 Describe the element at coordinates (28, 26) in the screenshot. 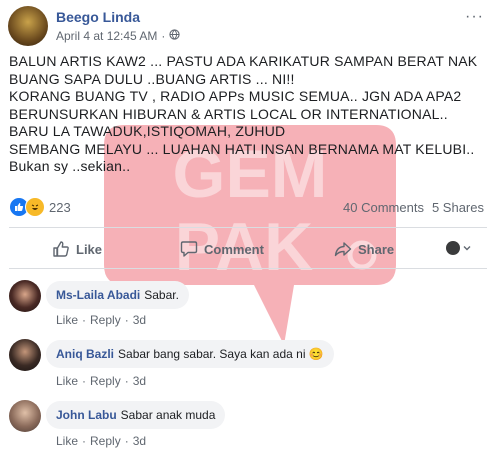

I see `author-avatar` at that location.